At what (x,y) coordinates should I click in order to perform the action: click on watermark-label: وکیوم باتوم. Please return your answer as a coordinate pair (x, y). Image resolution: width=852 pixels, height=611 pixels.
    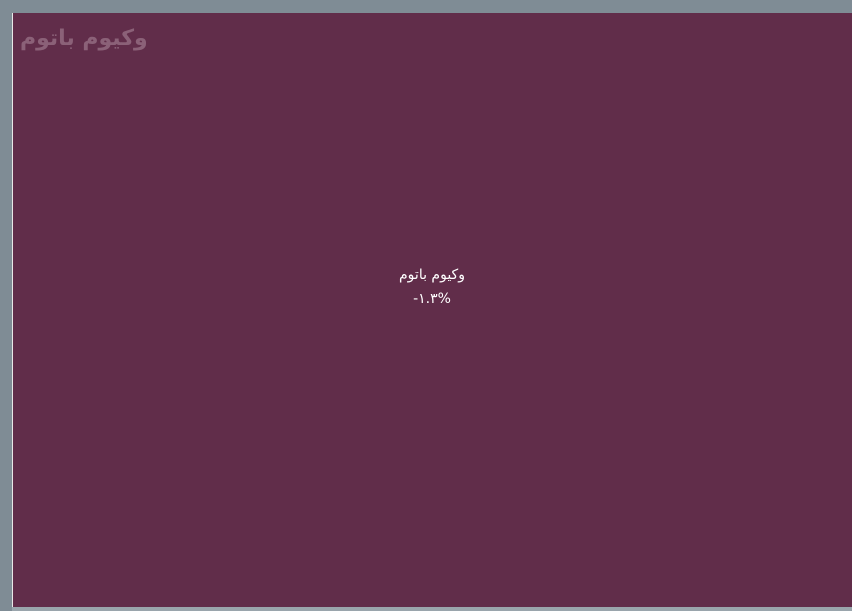
    Looking at the image, I should click on (84, 38).